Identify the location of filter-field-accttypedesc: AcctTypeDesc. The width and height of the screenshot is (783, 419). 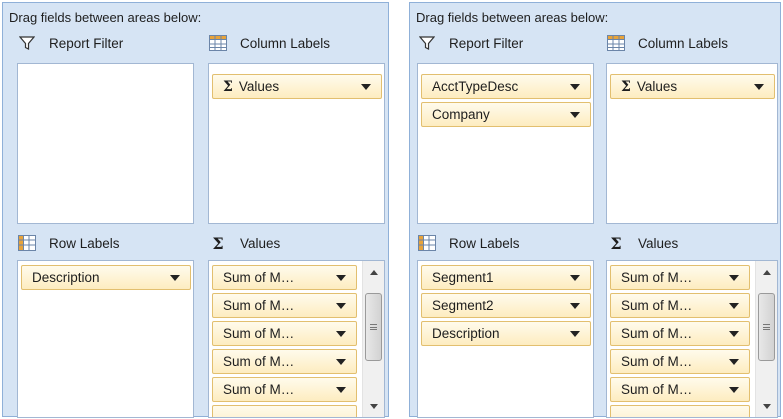
(506, 86).